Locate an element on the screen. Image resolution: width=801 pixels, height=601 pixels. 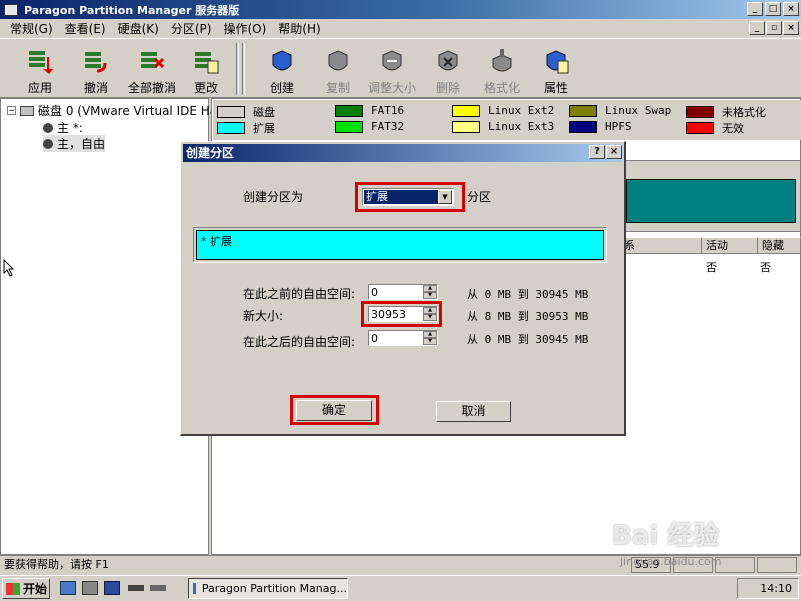
menu-general: 常规(G) is located at coordinates (31, 28).